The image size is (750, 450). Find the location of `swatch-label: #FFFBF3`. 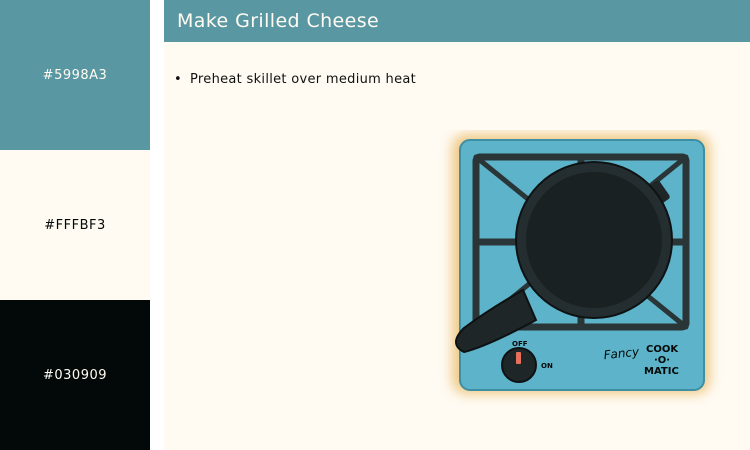

swatch-label: #FFFBF3 is located at coordinates (75, 225).